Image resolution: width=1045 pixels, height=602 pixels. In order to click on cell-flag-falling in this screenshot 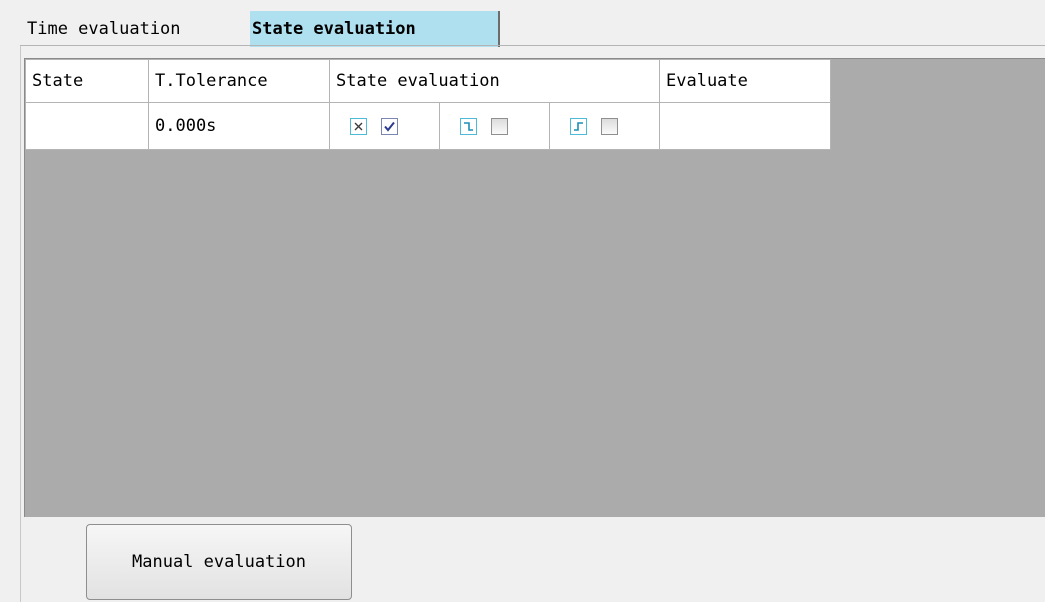, I will do `click(494, 126)`.